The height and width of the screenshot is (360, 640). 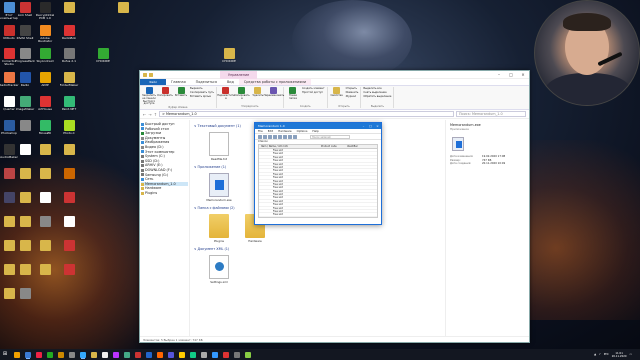 I want to click on ribbon-tab: Вид, so click(x=230, y=82).